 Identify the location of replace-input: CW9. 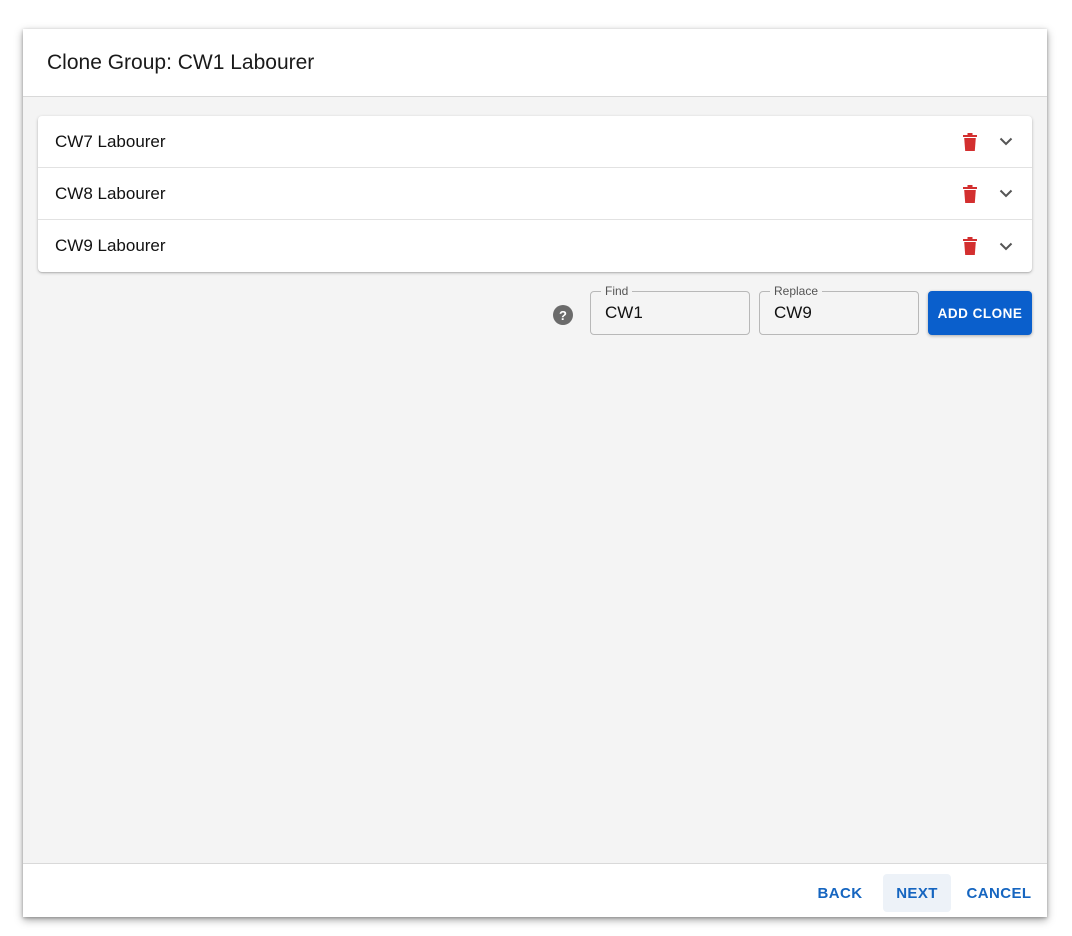
(793, 313).